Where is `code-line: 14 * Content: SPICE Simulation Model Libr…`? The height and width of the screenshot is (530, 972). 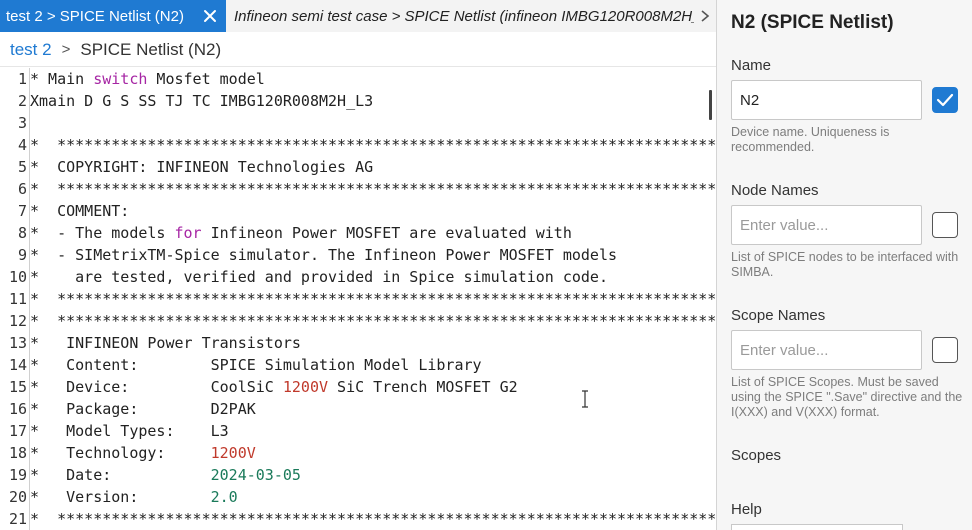
code-line: 14 * Content: SPICE Simulation Model Libr… is located at coordinates (358, 365).